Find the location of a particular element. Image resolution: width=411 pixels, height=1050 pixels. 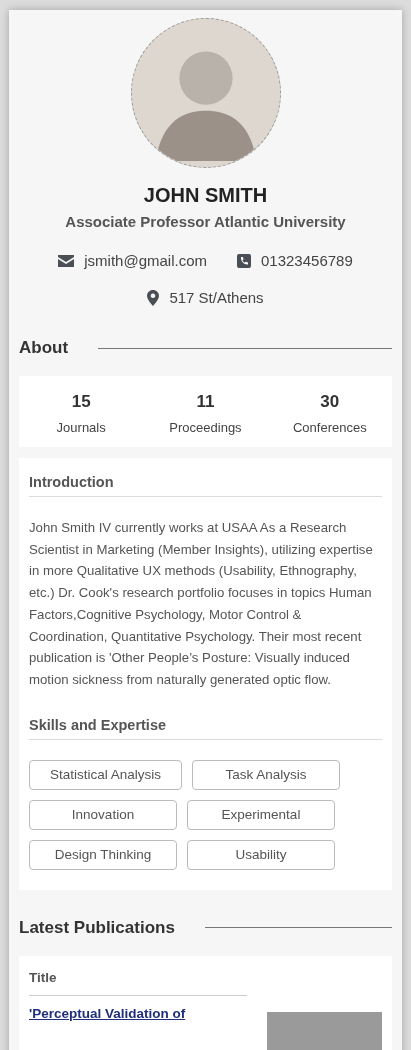

stat-label: Conferences is located at coordinates (329, 427).